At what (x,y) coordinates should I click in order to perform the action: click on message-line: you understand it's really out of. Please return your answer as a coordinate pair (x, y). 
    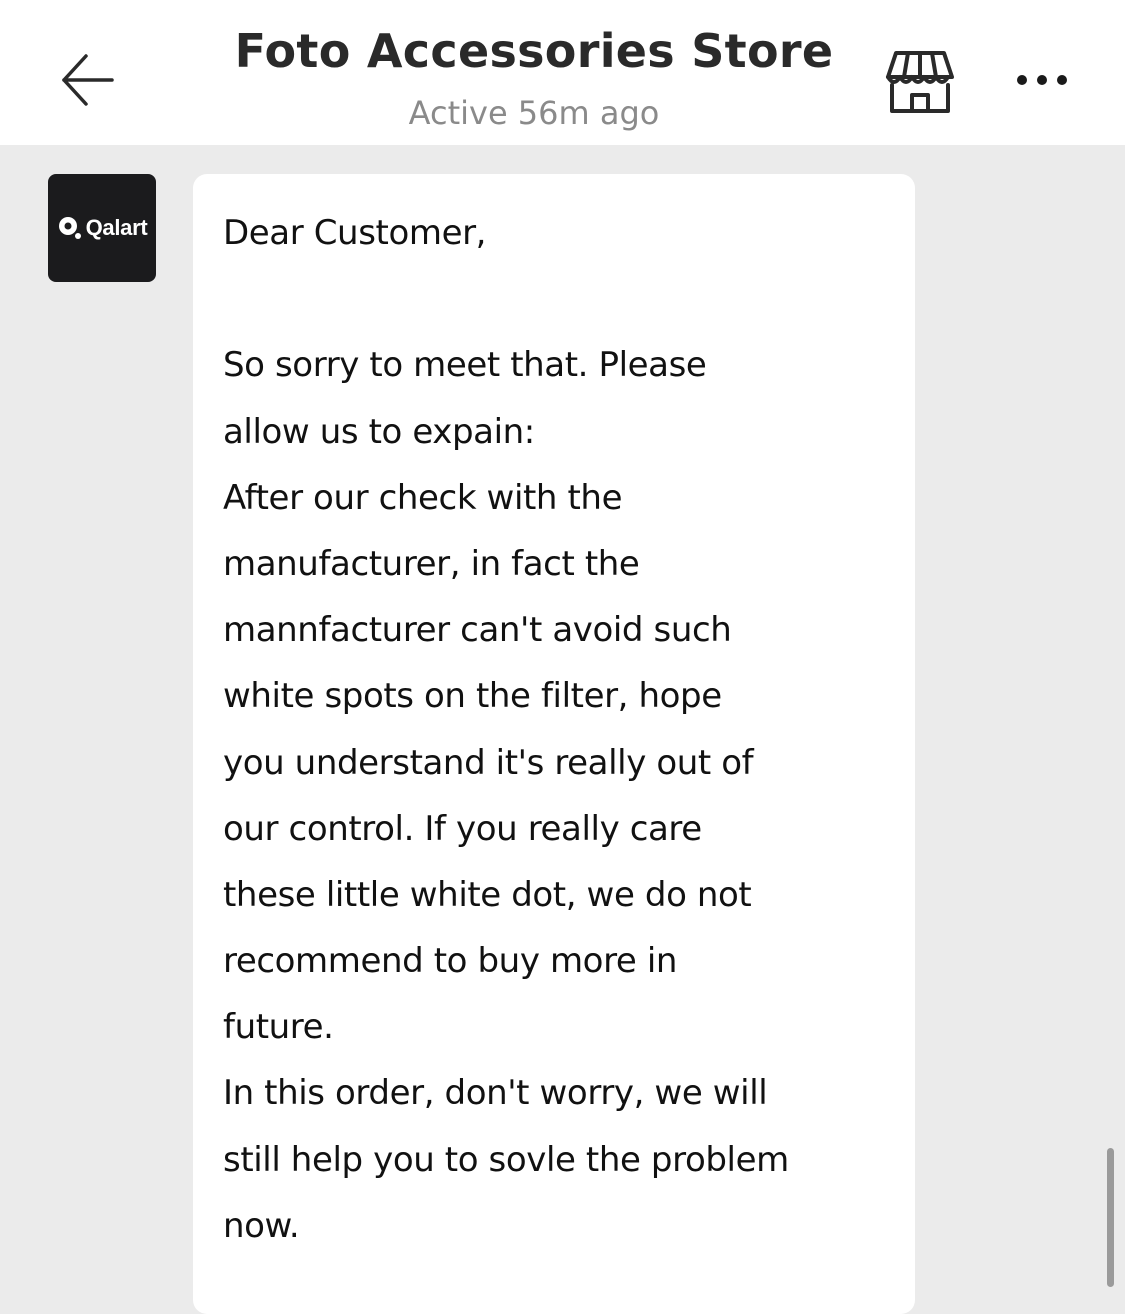
    Looking at the image, I should click on (488, 762).